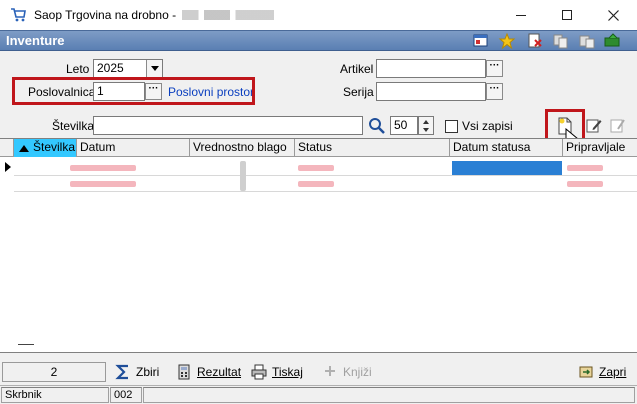 This screenshot has height=404, width=637. I want to click on sort-ascending-icon, so click(24, 148).